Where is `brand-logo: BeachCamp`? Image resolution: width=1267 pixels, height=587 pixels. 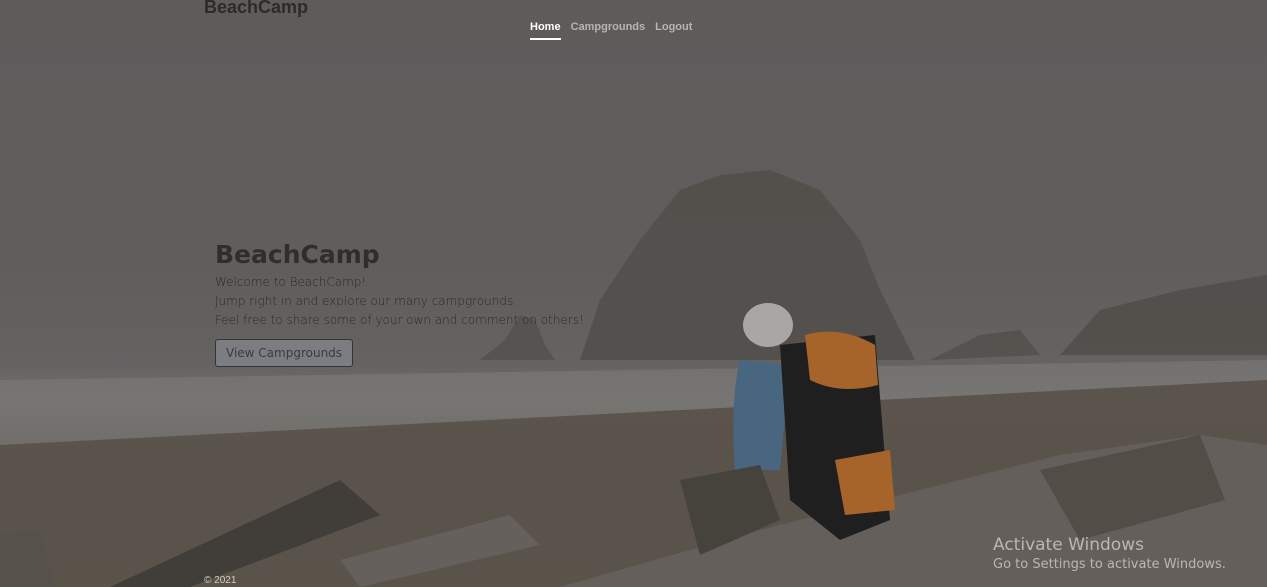
brand-logo: BeachCamp is located at coordinates (256, 9).